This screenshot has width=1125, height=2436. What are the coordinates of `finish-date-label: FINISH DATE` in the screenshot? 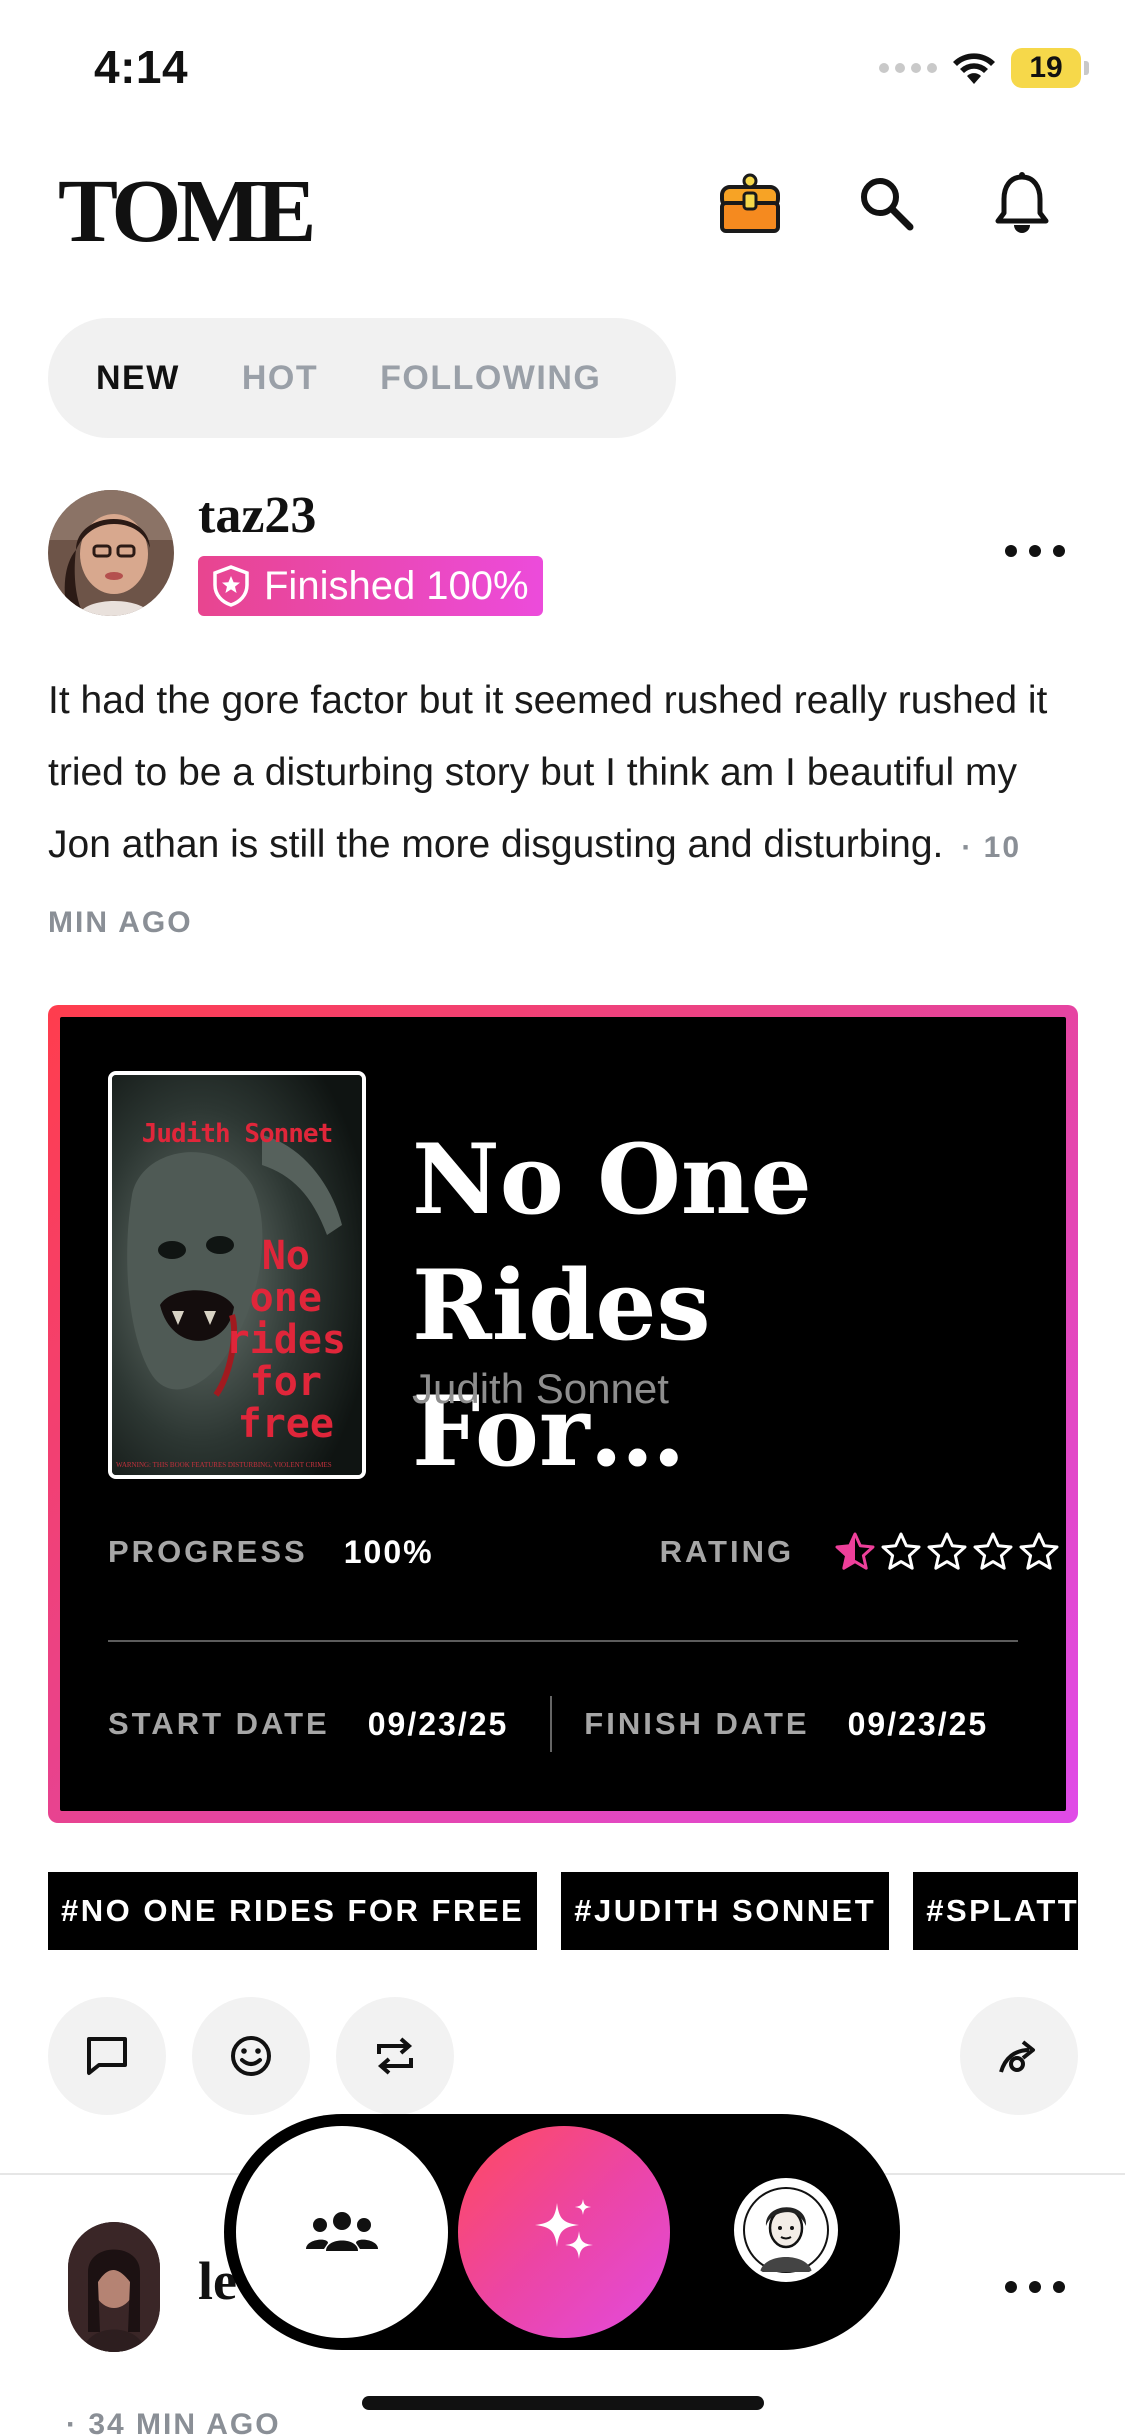 It's located at (697, 1723).